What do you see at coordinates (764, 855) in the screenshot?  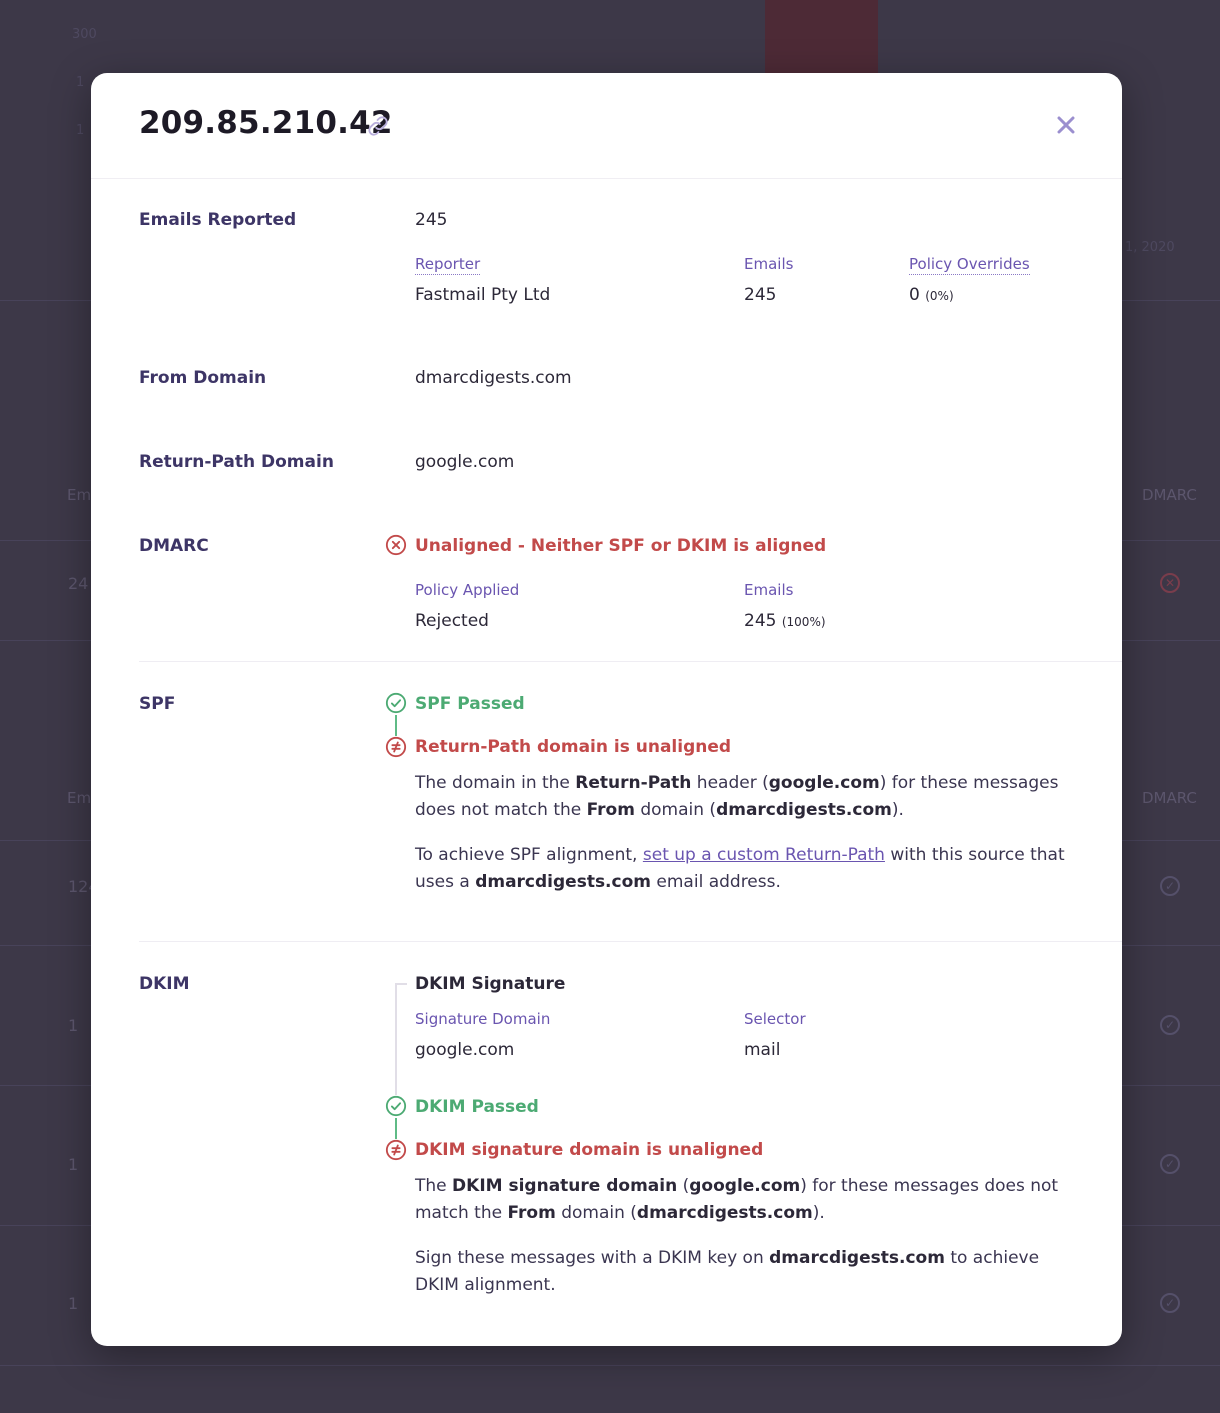 I see `custom-return-path-link: set up a custom Return-Path` at bounding box center [764, 855].